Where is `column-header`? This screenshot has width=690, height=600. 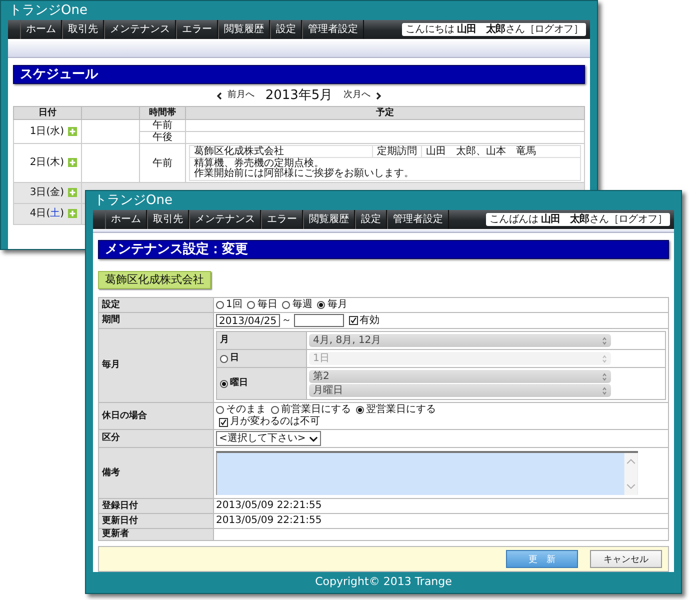 column-header is located at coordinates (111, 113).